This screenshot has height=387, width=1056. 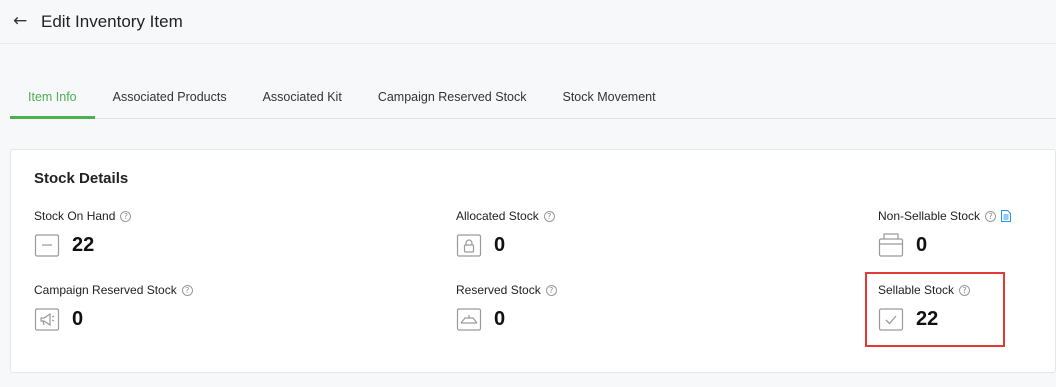 I want to click on non-sellable-stock-label: Non-Sellable Stock, so click(x=929, y=216).